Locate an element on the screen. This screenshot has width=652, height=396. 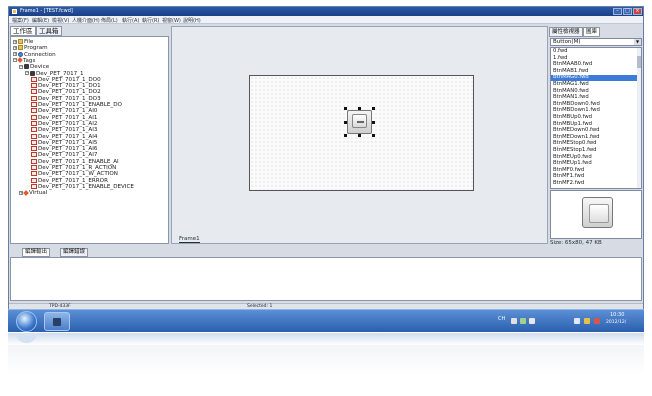
tree-node: Dev_PET_7017_1_DO0 is located at coordinates (66, 79).